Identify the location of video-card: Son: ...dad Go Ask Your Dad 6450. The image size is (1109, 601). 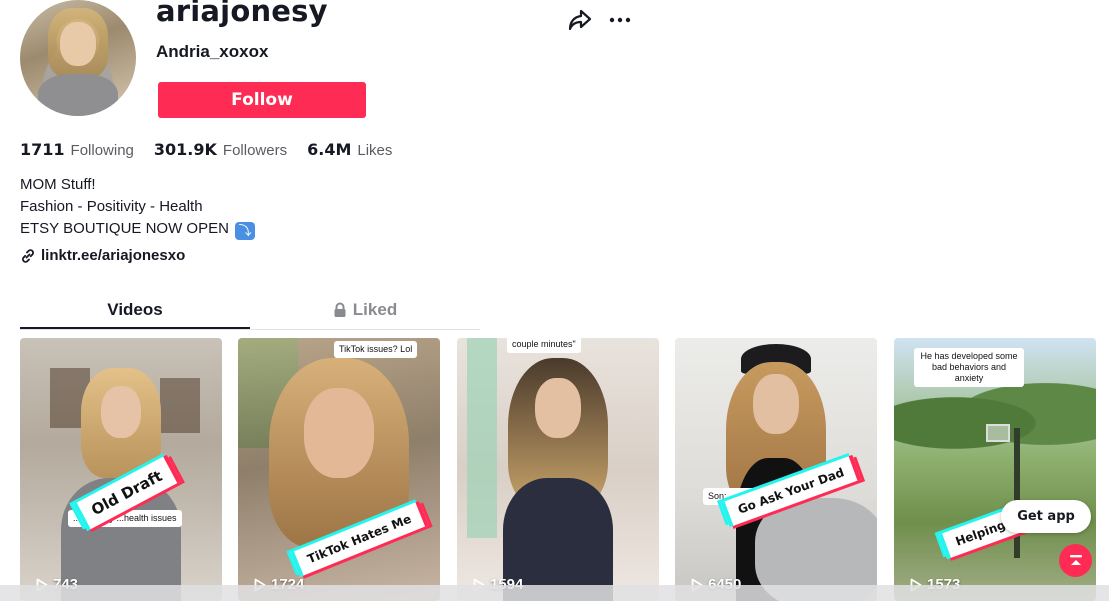
(776, 469).